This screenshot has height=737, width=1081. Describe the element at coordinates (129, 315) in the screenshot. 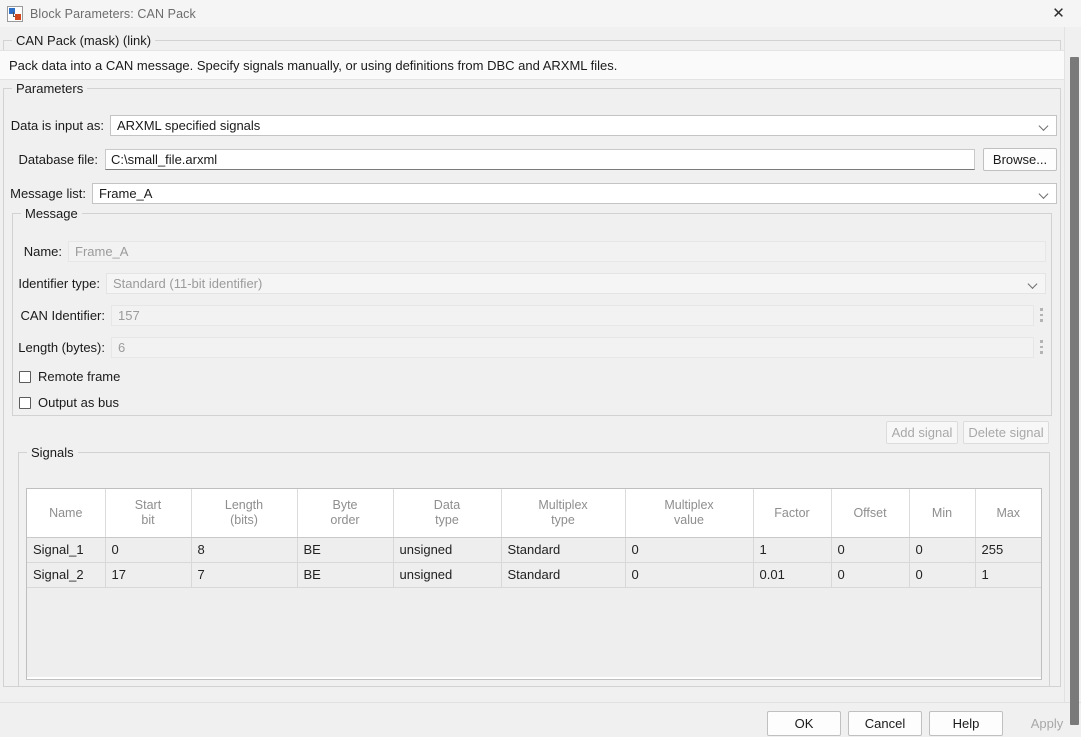

I see `can-identifier-value: 157` at that location.